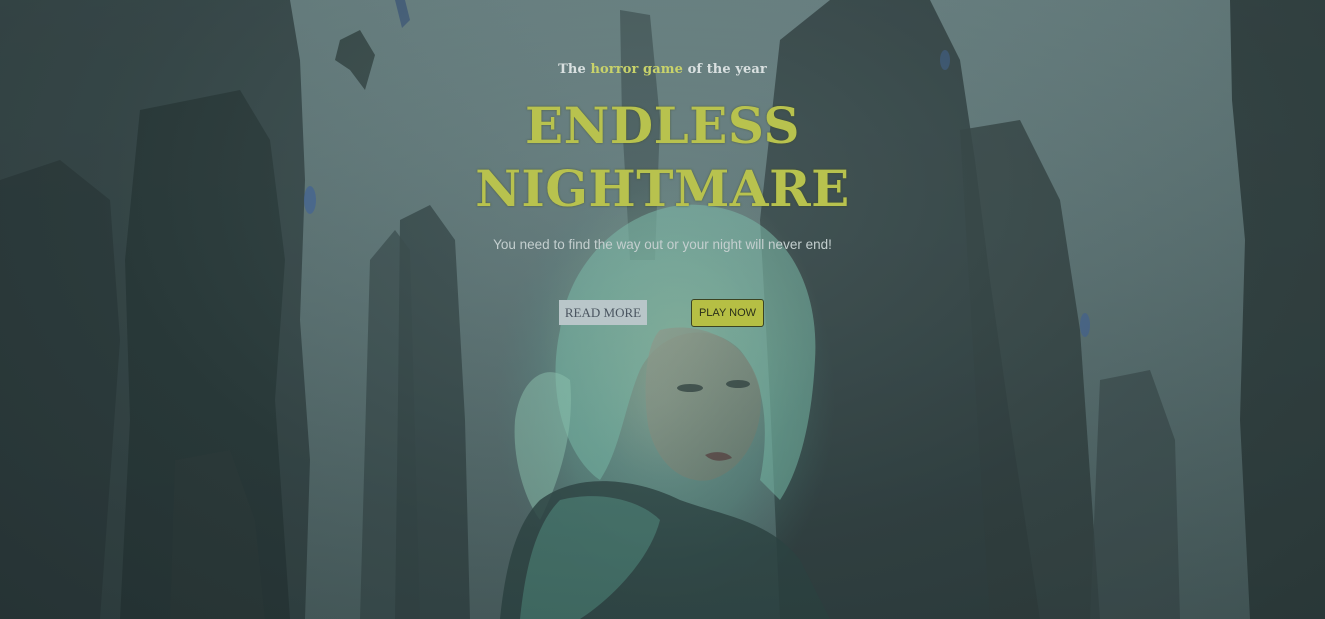 This screenshot has width=1325, height=619. What do you see at coordinates (662, 188) in the screenshot?
I see `title-line-2: NIGHTMARE` at bounding box center [662, 188].